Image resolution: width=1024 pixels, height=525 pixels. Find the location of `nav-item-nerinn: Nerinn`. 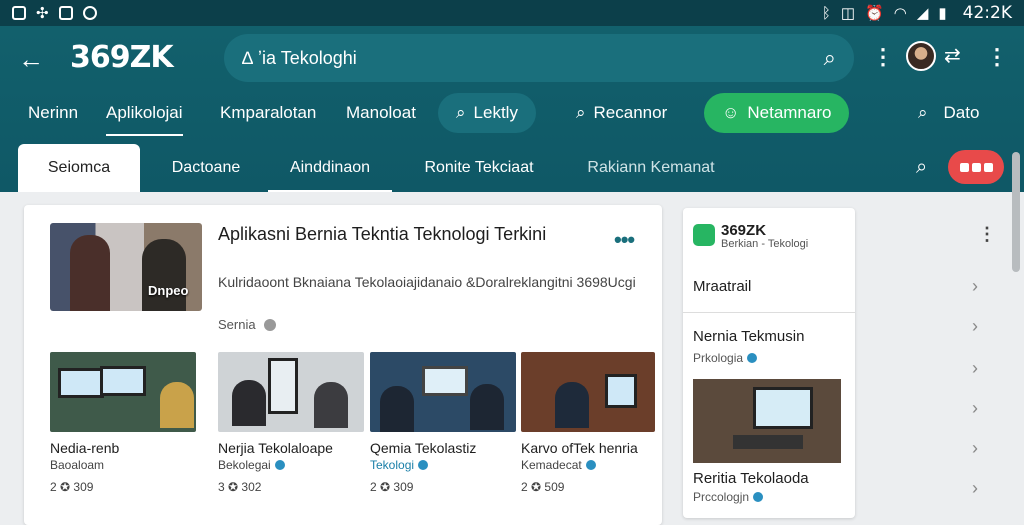

nav-item-nerinn: Nerinn is located at coordinates (53, 113).